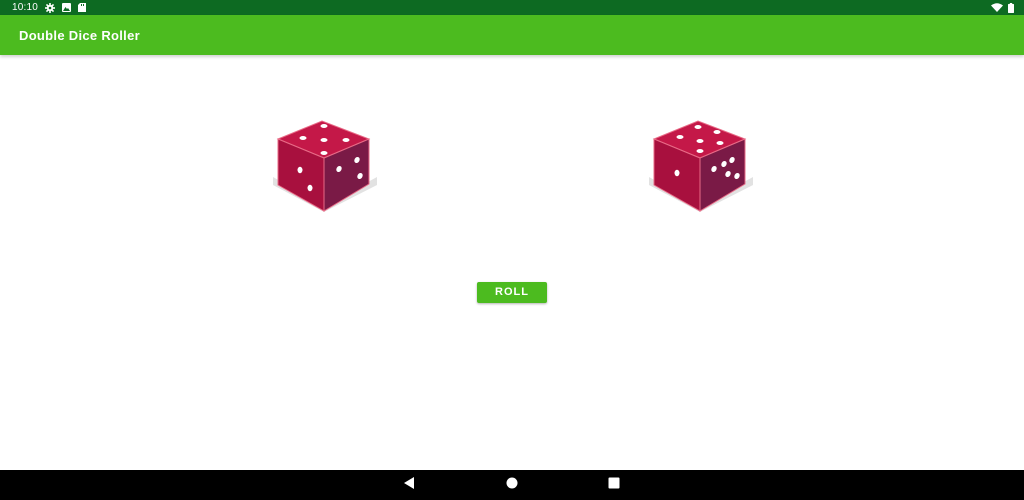 The height and width of the screenshot is (500, 1024). What do you see at coordinates (997, 7) in the screenshot?
I see `wifi-icon` at bounding box center [997, 7].